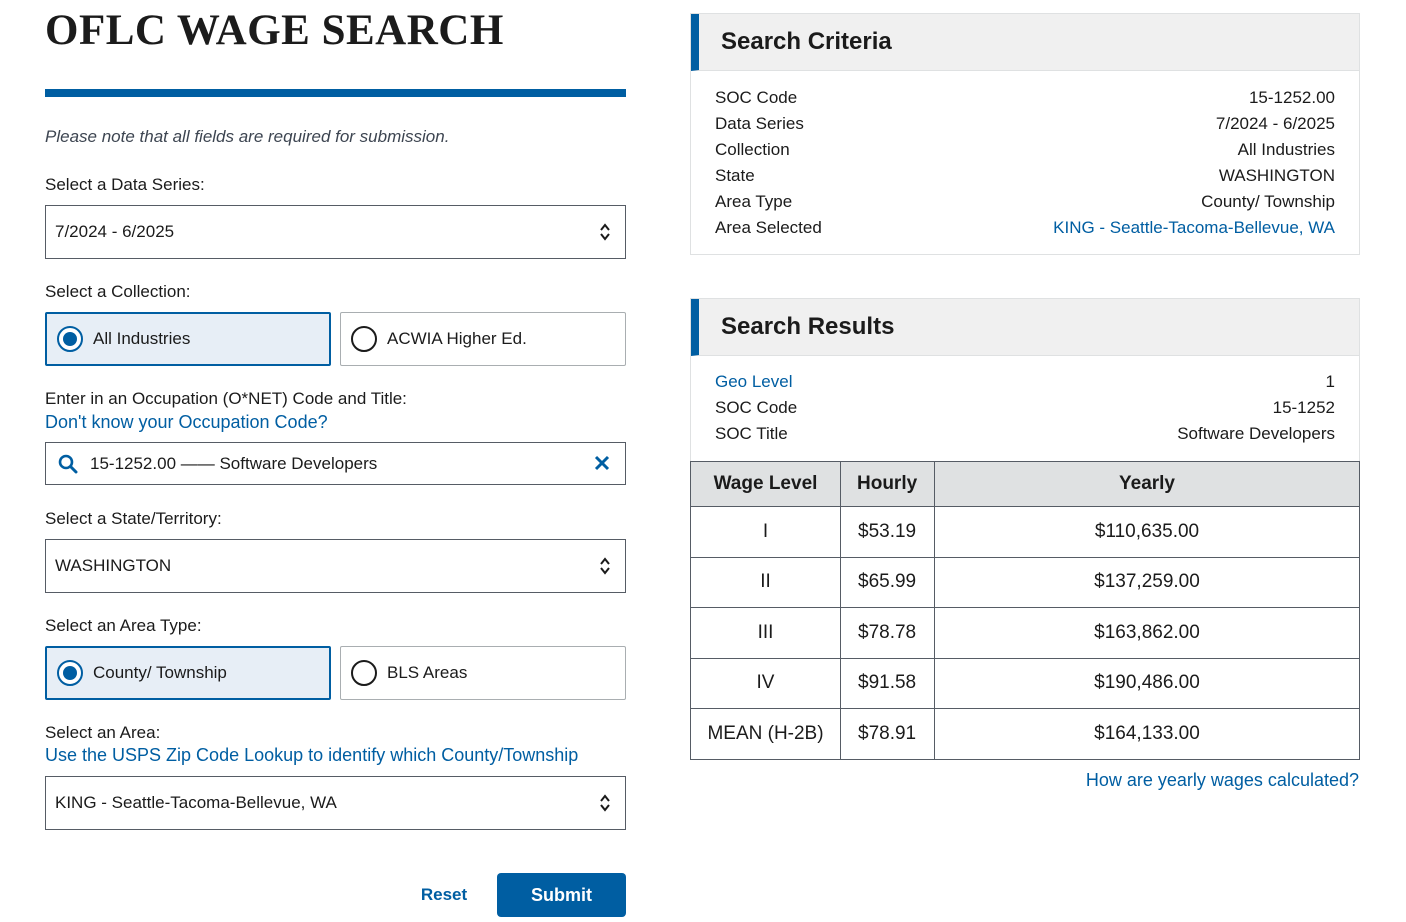 This screenshot has width=1406, height=922. What do you see at coordinates (113, 565) in the screenshot?
I see `state-value: WASHINGTON` at bounding box center [113, 565].